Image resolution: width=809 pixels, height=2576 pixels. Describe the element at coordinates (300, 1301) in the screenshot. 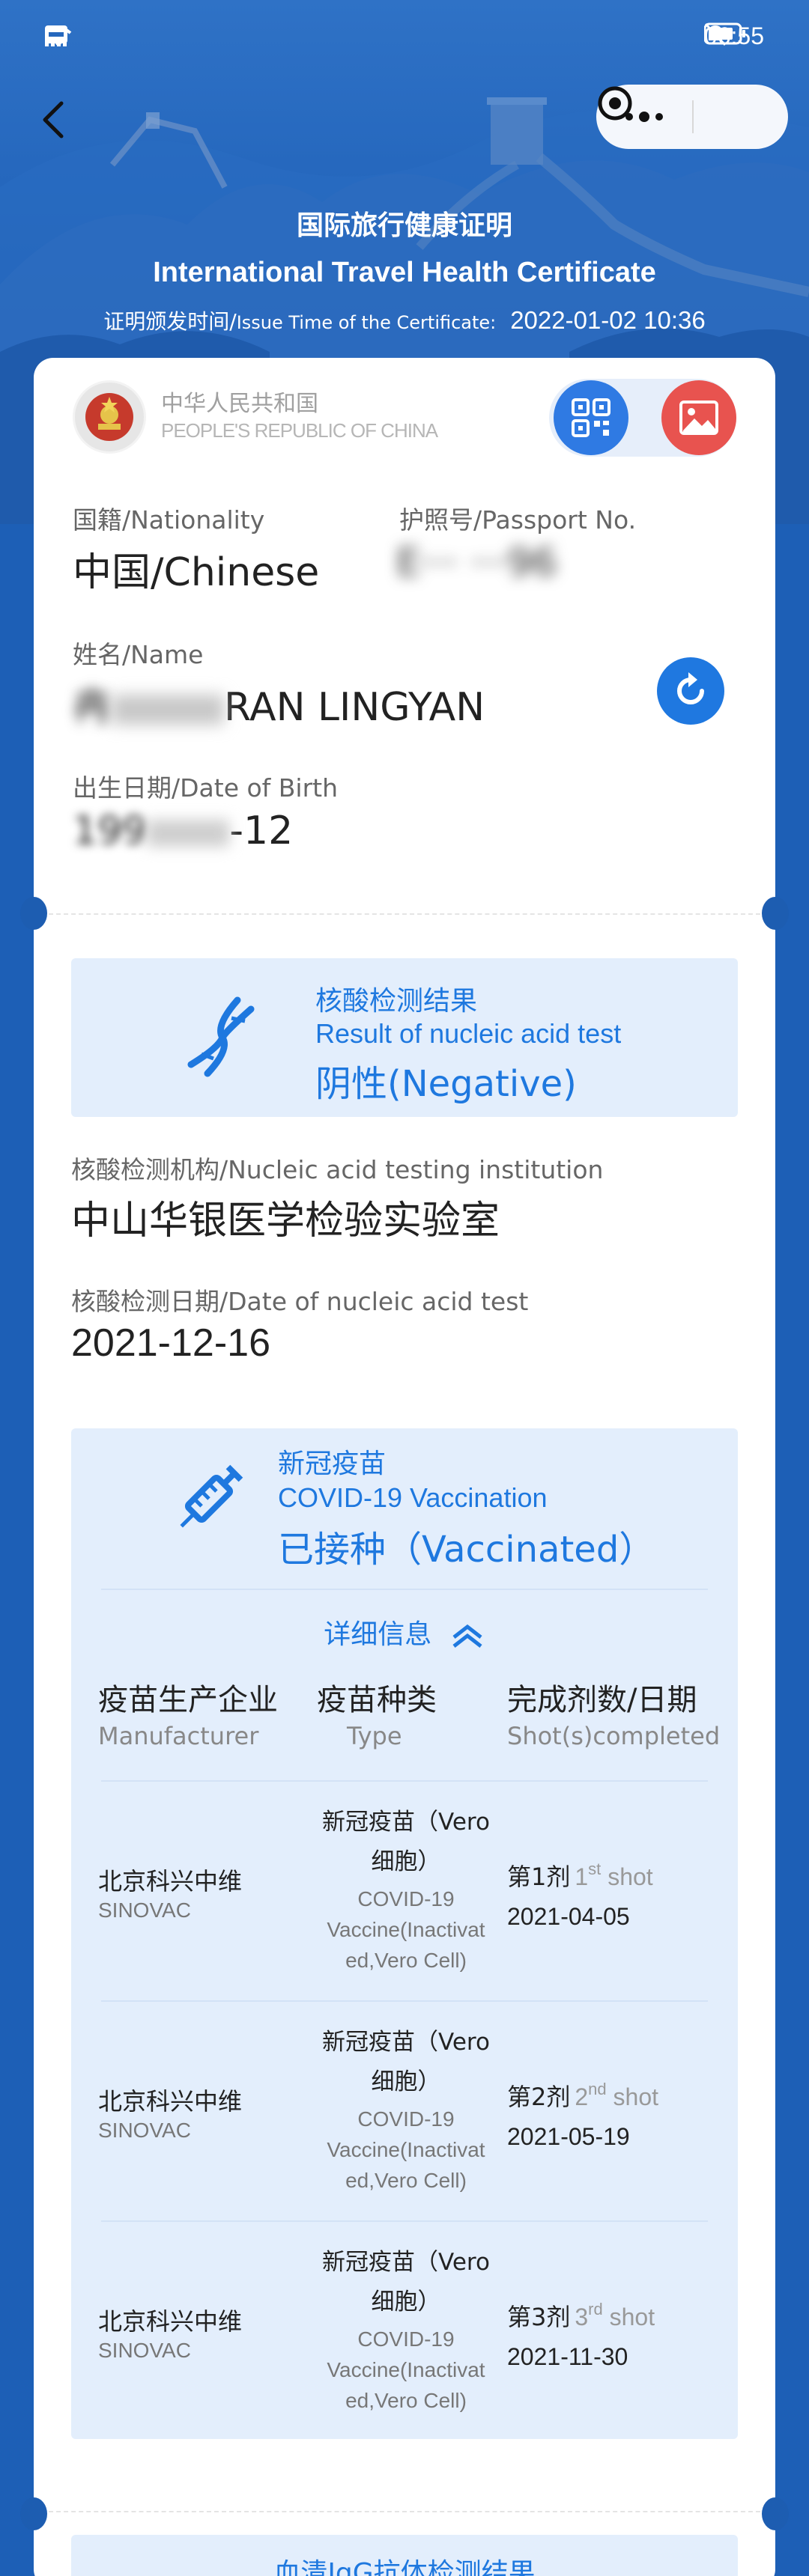

I see `test-date-label: 核酸检测日期/Date of nucleic acid test` at that location.